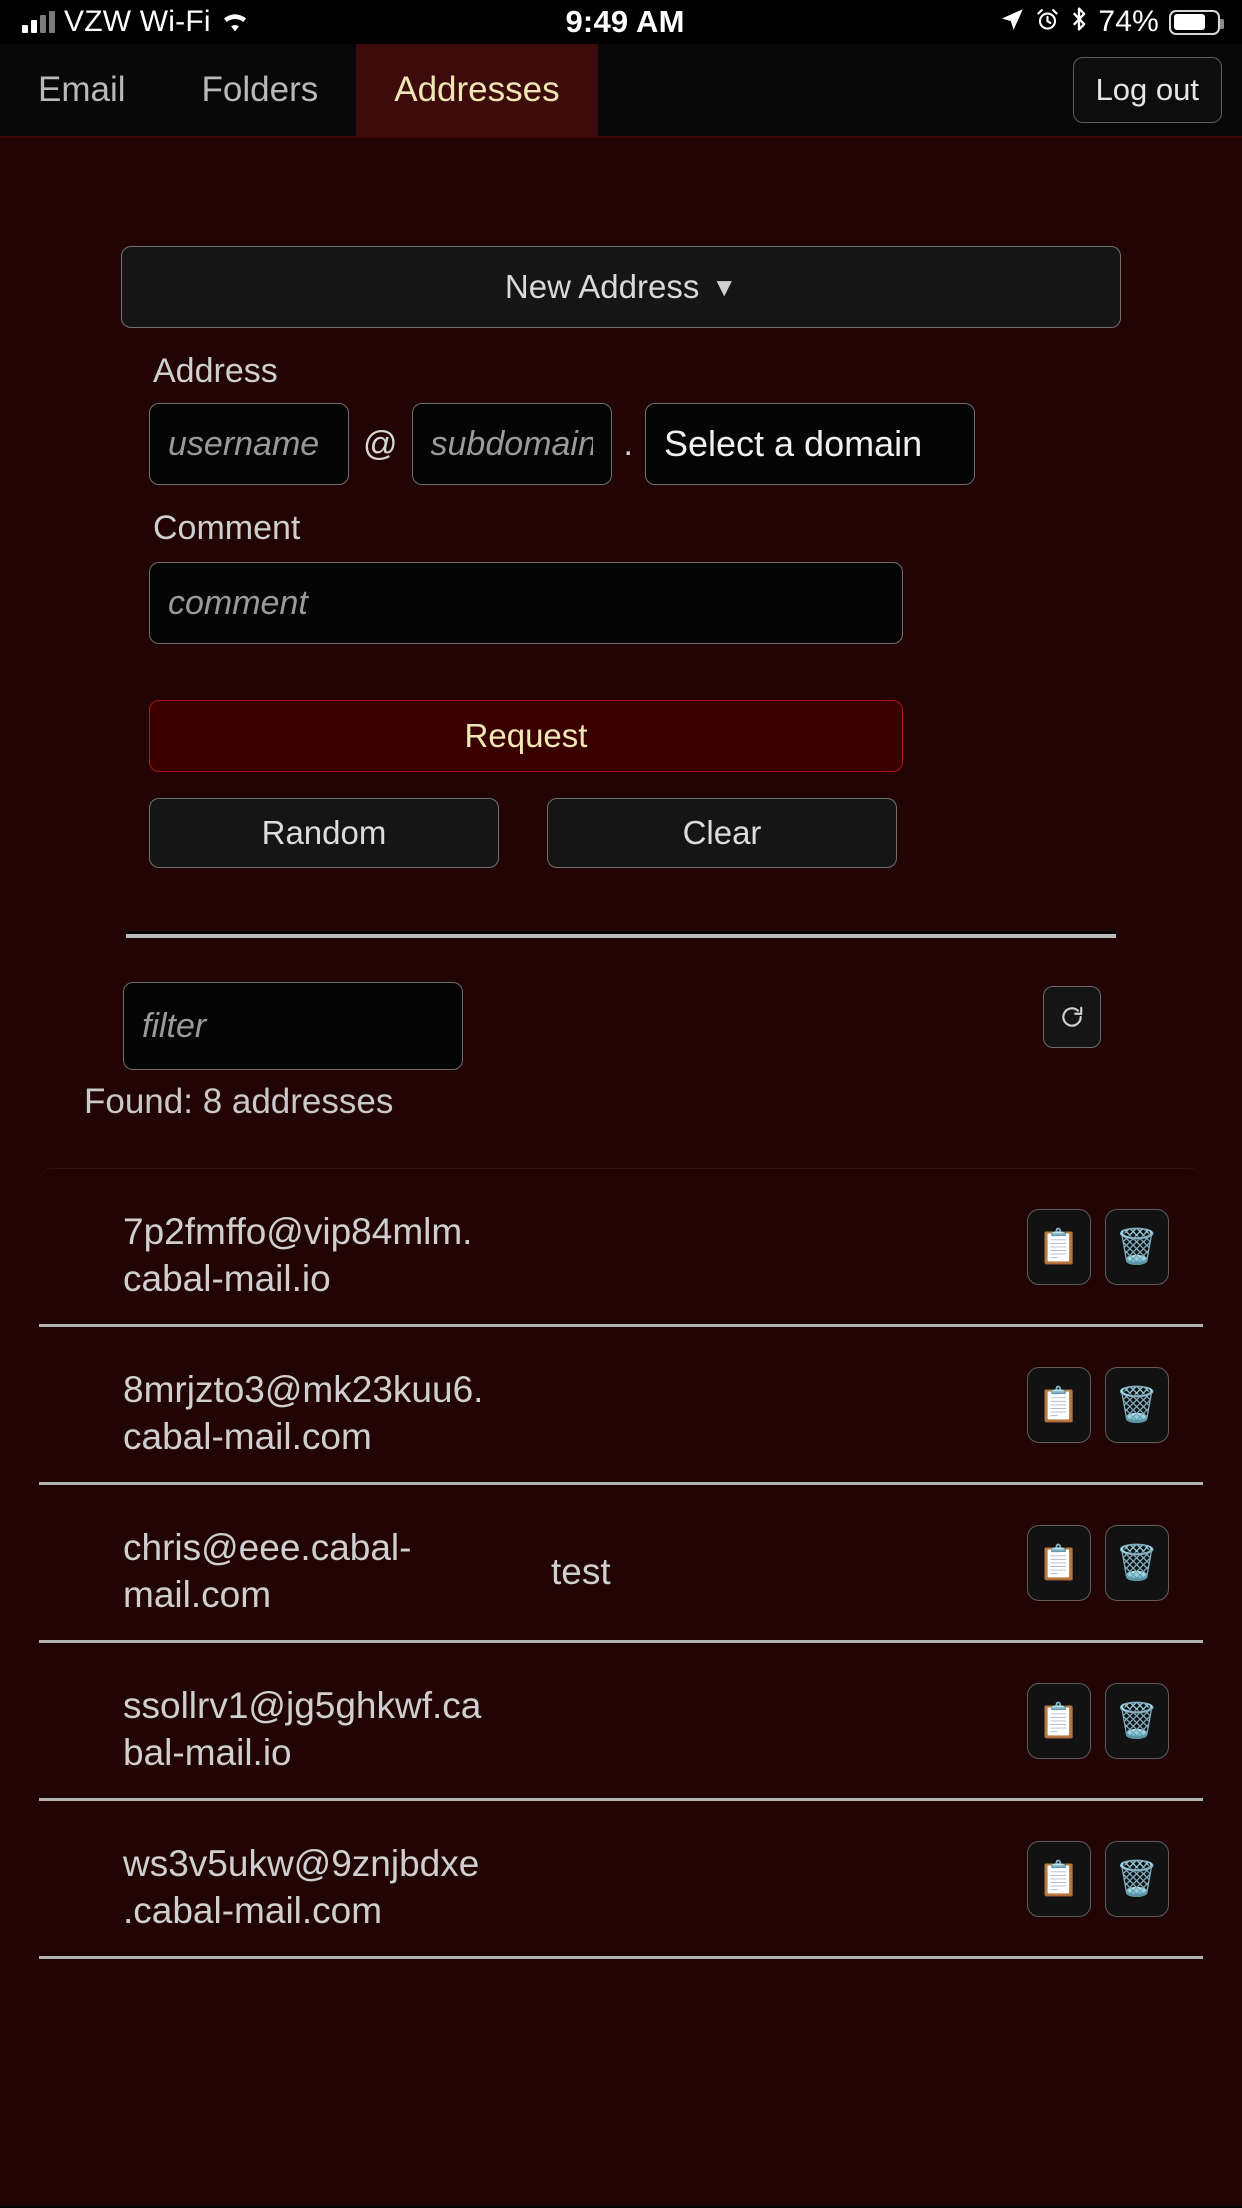  What do you see at coordinates (635, 444) in the screenshot?
I see `address-input-row: @ . Select a domain` at bounding box center [635, 444].